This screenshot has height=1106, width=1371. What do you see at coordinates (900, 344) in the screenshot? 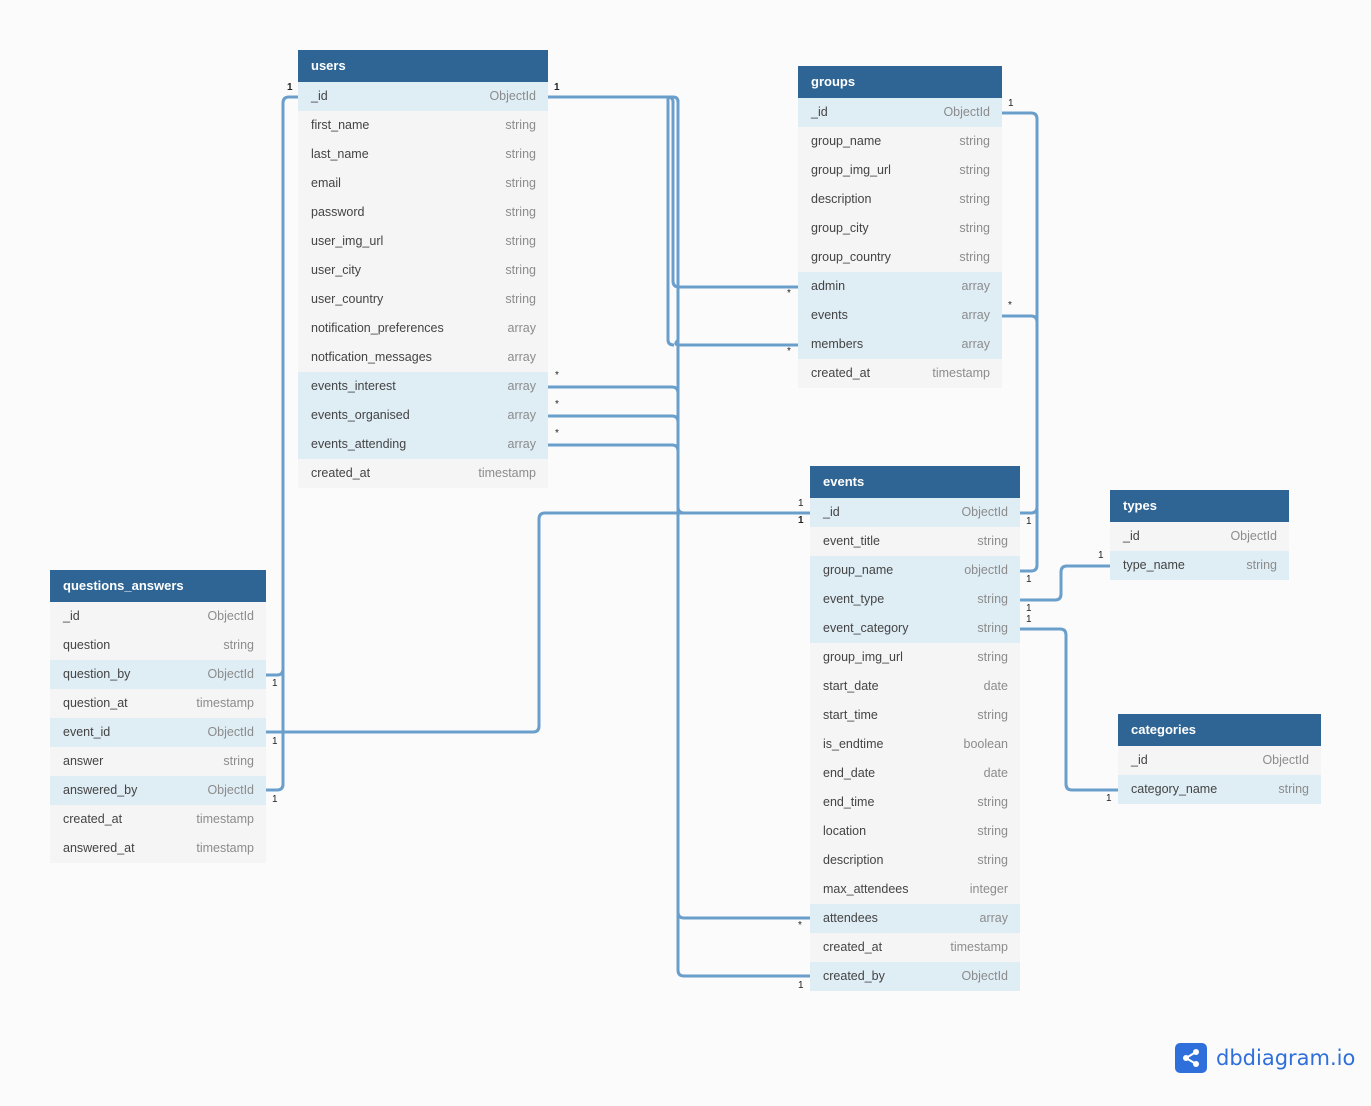
I see `table-field-row: members array` at bounding box center [900, 344].